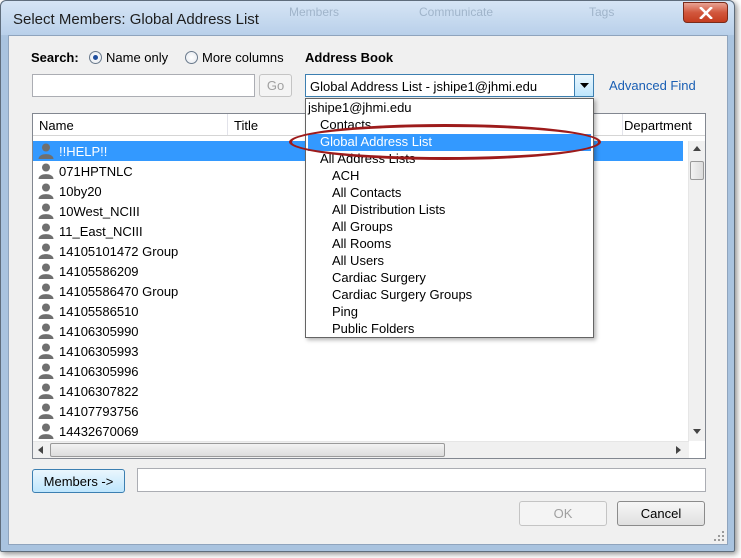 This screenshot has width=741, height=558. What do you see at coordinates (602, 12) in the screenshot?
I see `background-tab: Tags` at bounding box center [602, 12].